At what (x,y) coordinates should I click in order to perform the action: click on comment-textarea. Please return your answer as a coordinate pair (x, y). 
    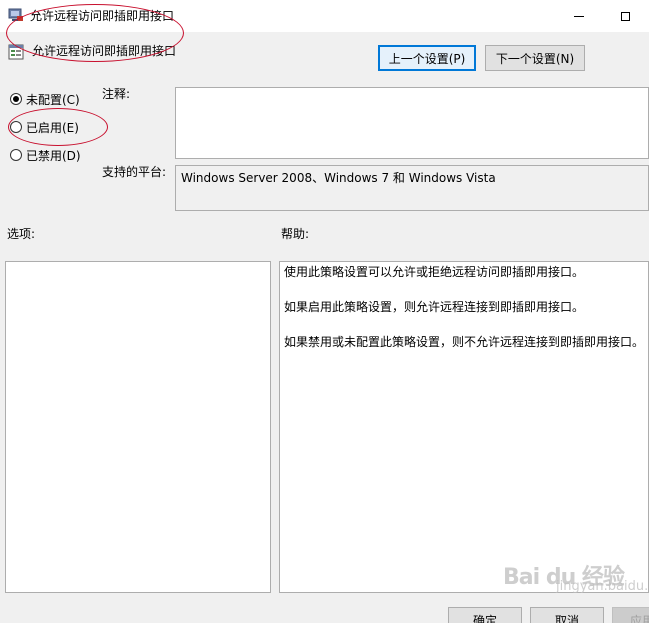
    Looking at the image, I should click on (412, 123).